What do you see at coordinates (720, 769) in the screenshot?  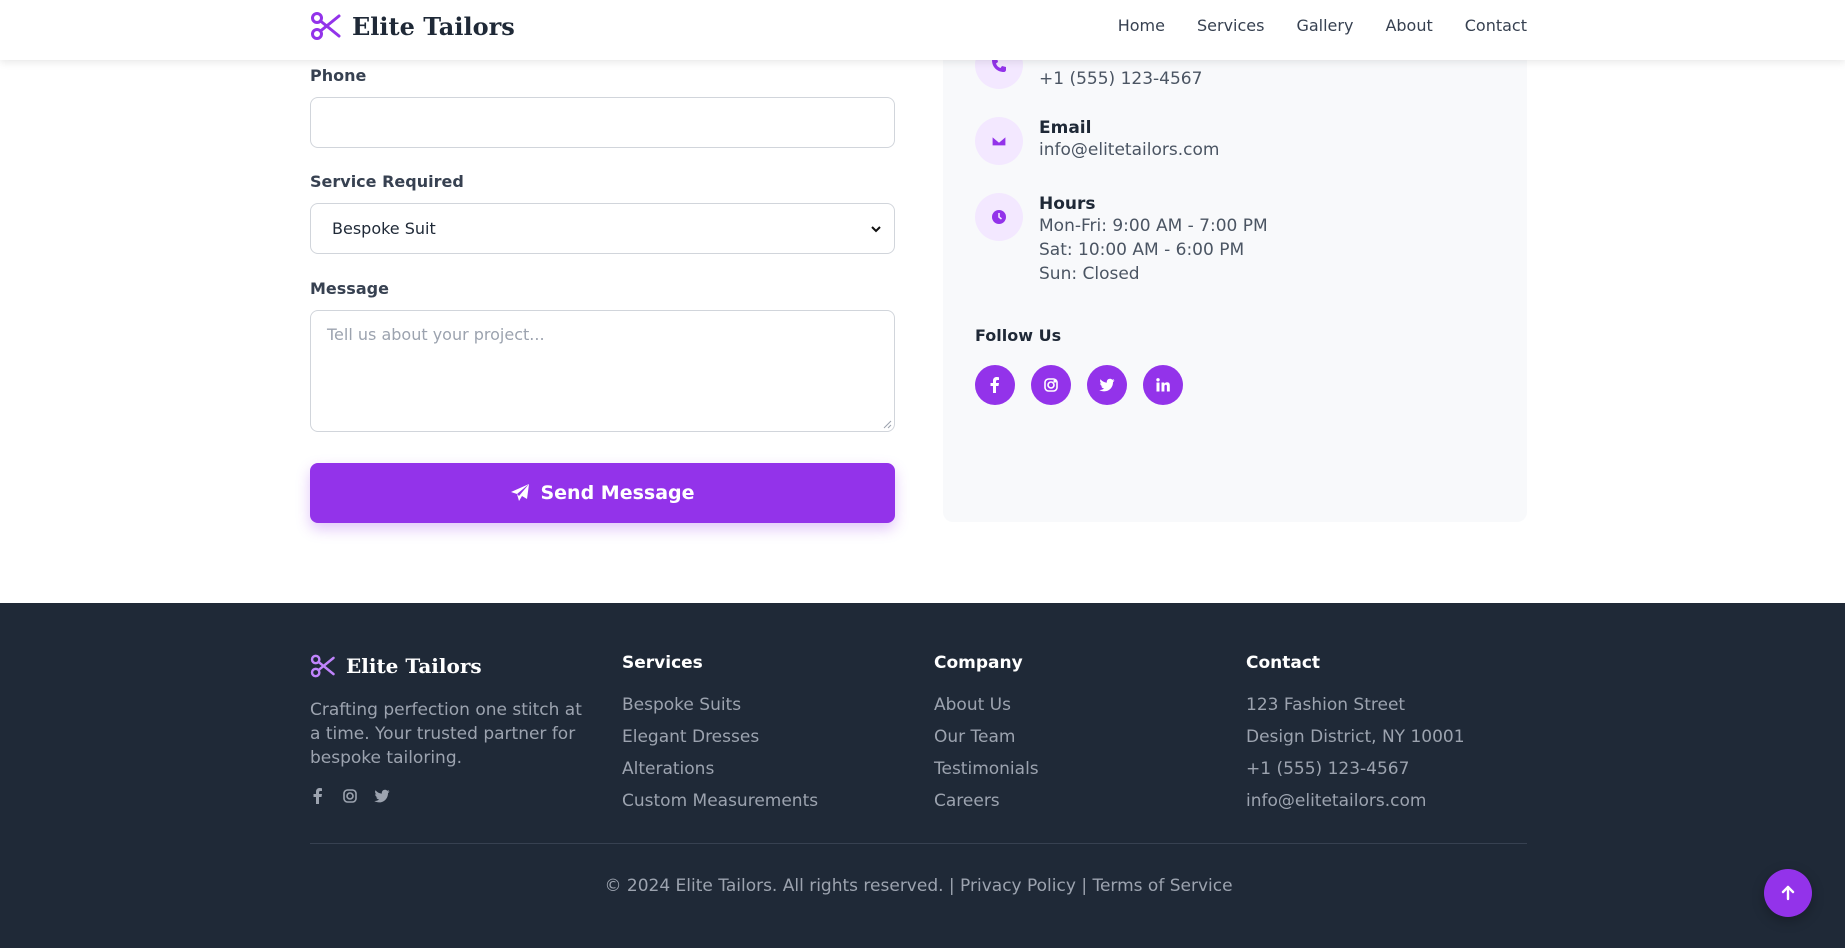 I see `footer-link-alterations: Alterations` at bounding box center [720, 769].